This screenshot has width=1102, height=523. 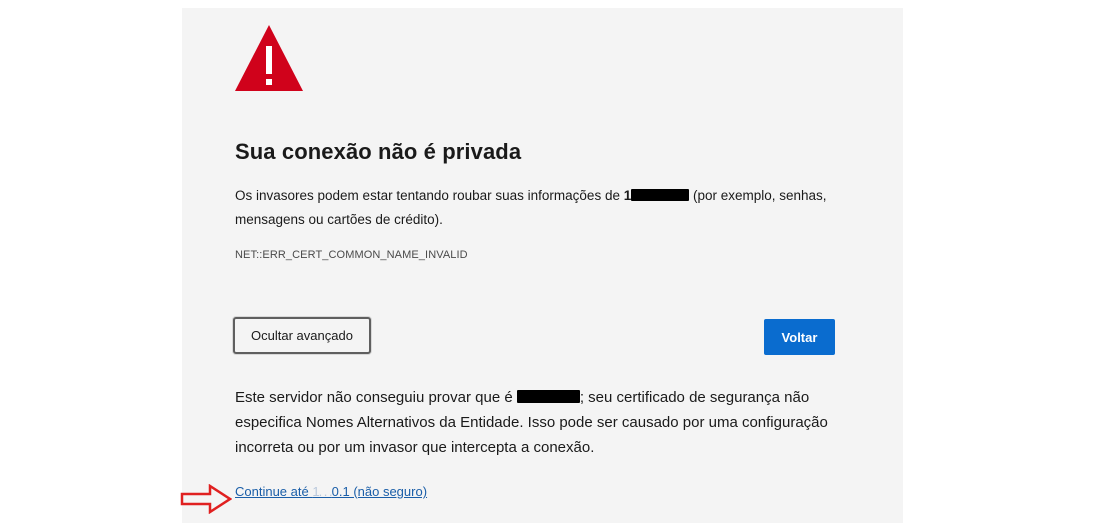 I want to click on redacted-host-prefix: 1, so click(x=627, y=195).